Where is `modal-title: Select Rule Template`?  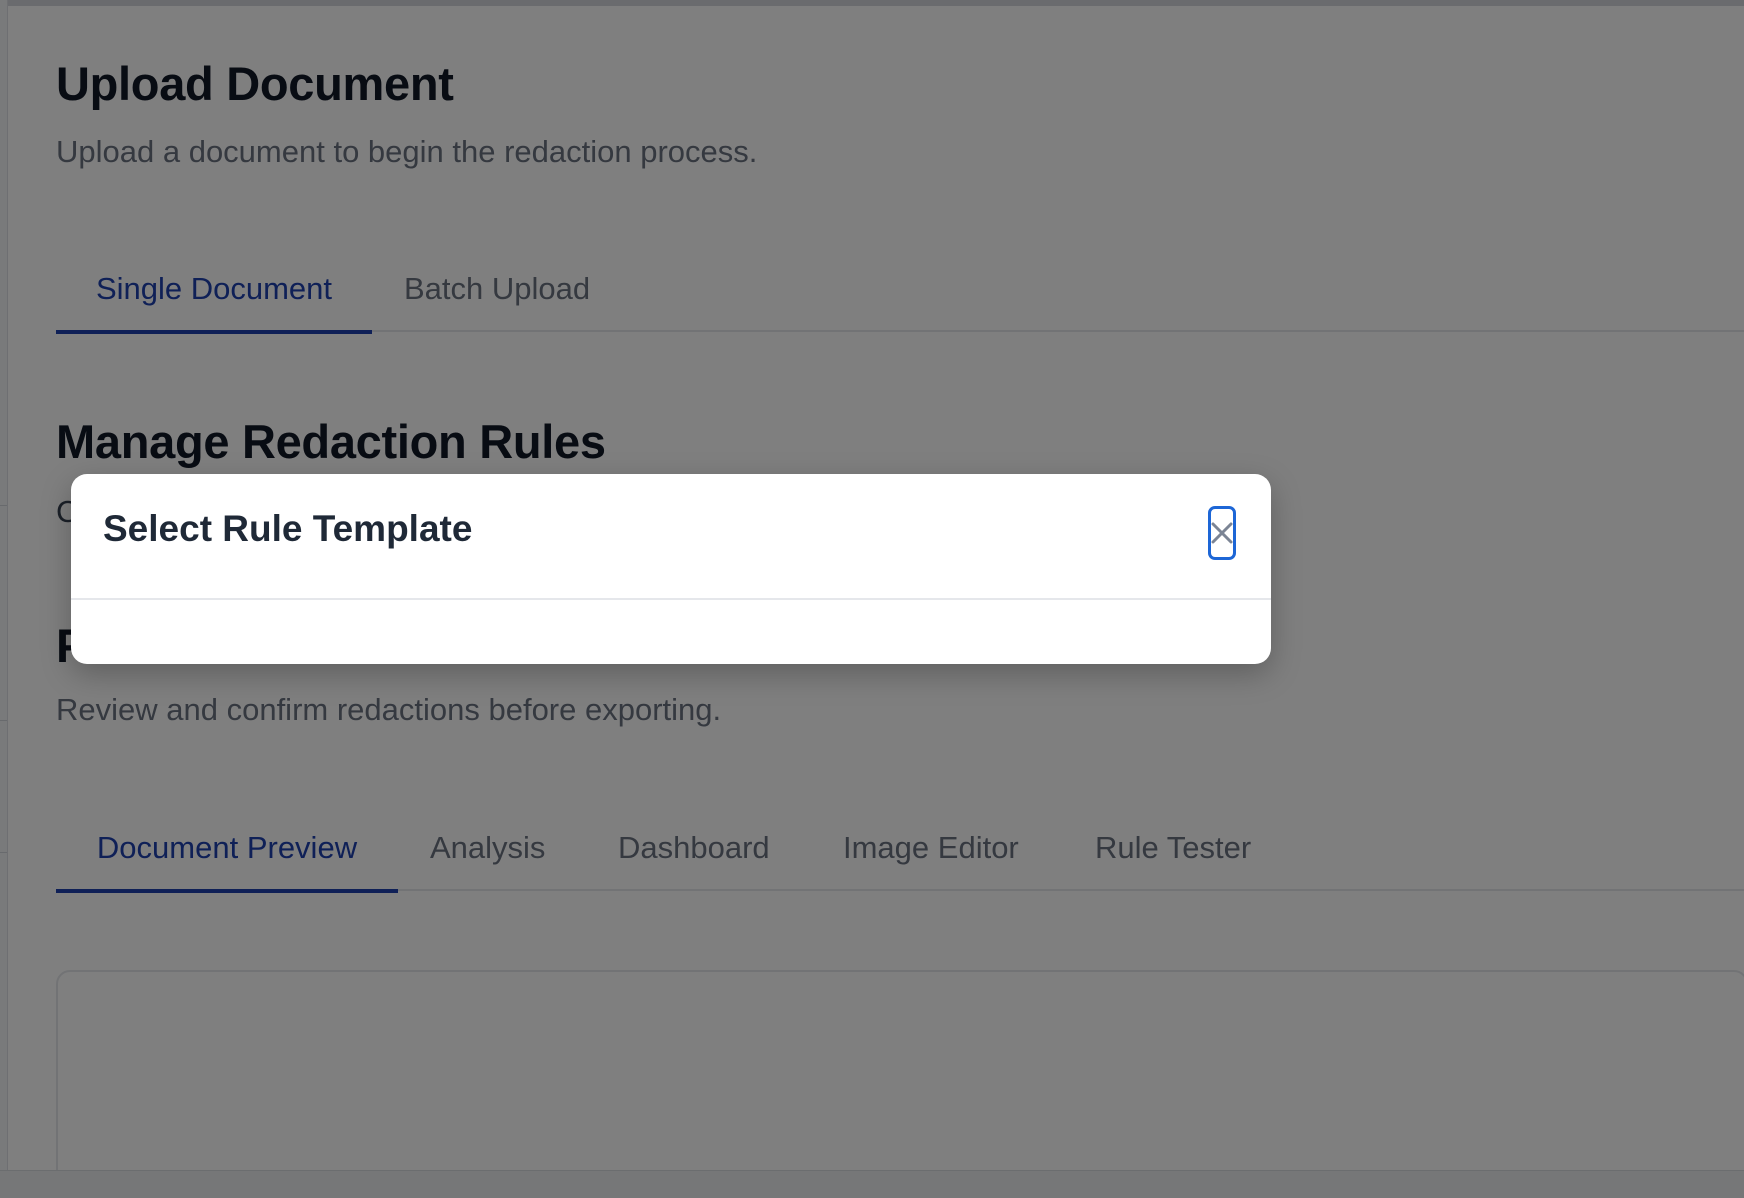
modal-title: Select Rule Template is located at coordinates (288, 528).